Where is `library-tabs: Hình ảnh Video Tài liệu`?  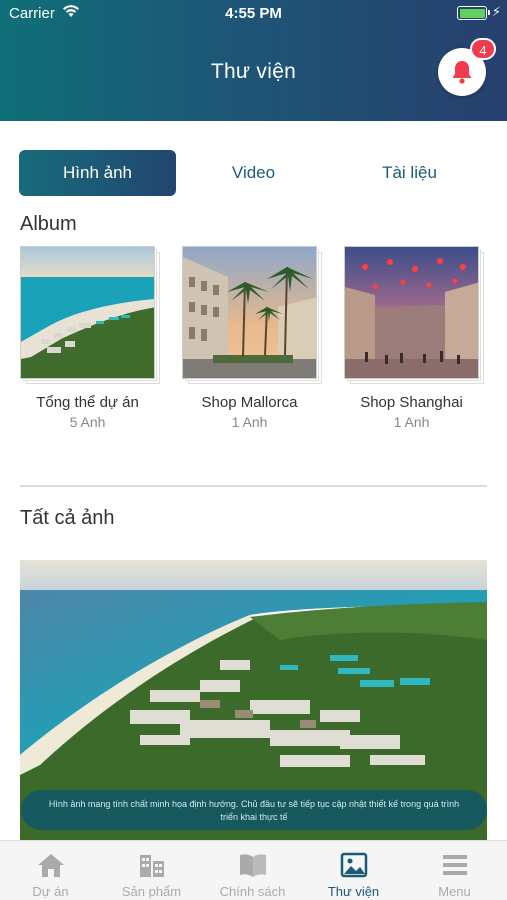 library-tabs: Hình ảnh Video Tài liệu is located at coordinates (253, 173).